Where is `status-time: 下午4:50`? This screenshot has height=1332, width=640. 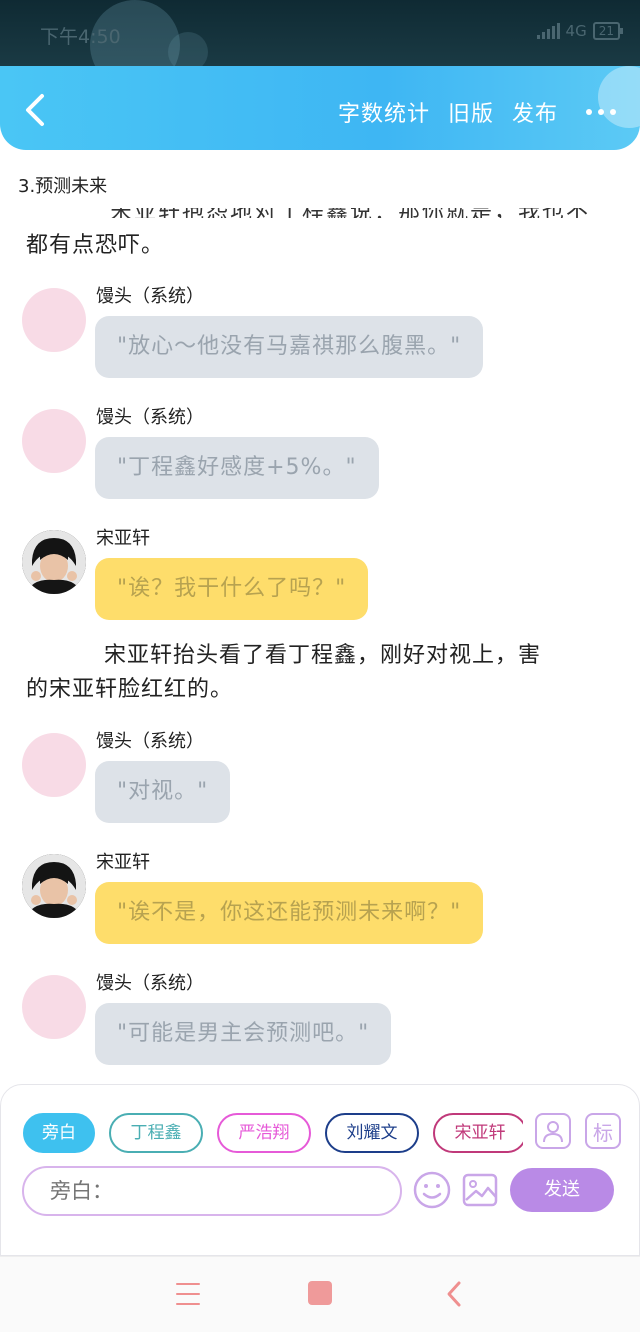
status-time: 下午4:50 is located at coordinates (80, 37).